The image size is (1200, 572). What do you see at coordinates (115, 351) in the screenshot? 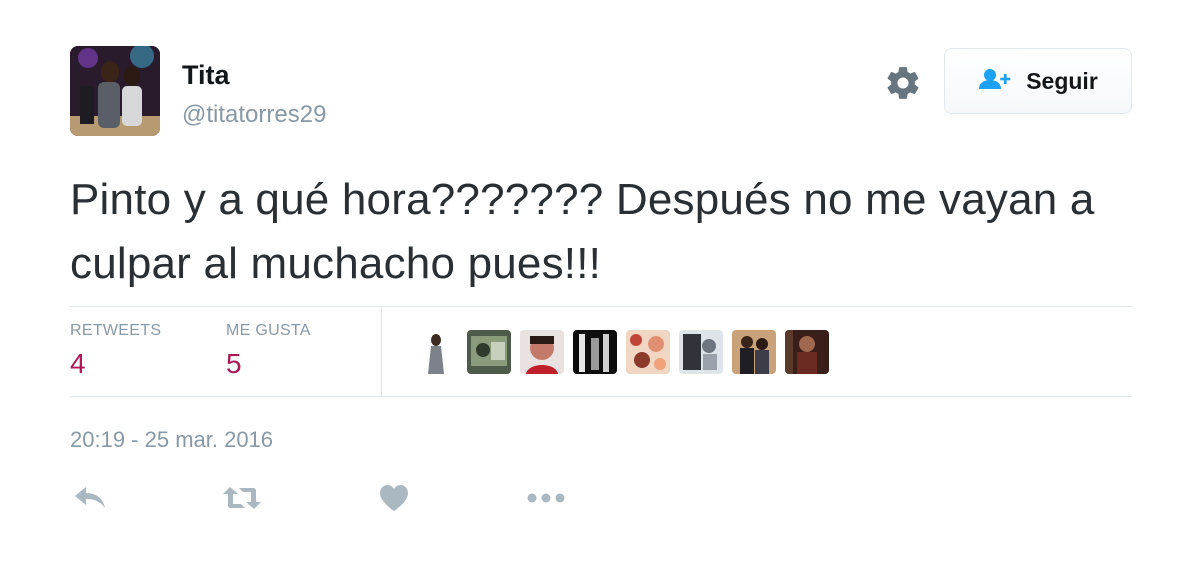
I see `retweets-stat: RETWEETS 4` at bounding box center [115, 351].